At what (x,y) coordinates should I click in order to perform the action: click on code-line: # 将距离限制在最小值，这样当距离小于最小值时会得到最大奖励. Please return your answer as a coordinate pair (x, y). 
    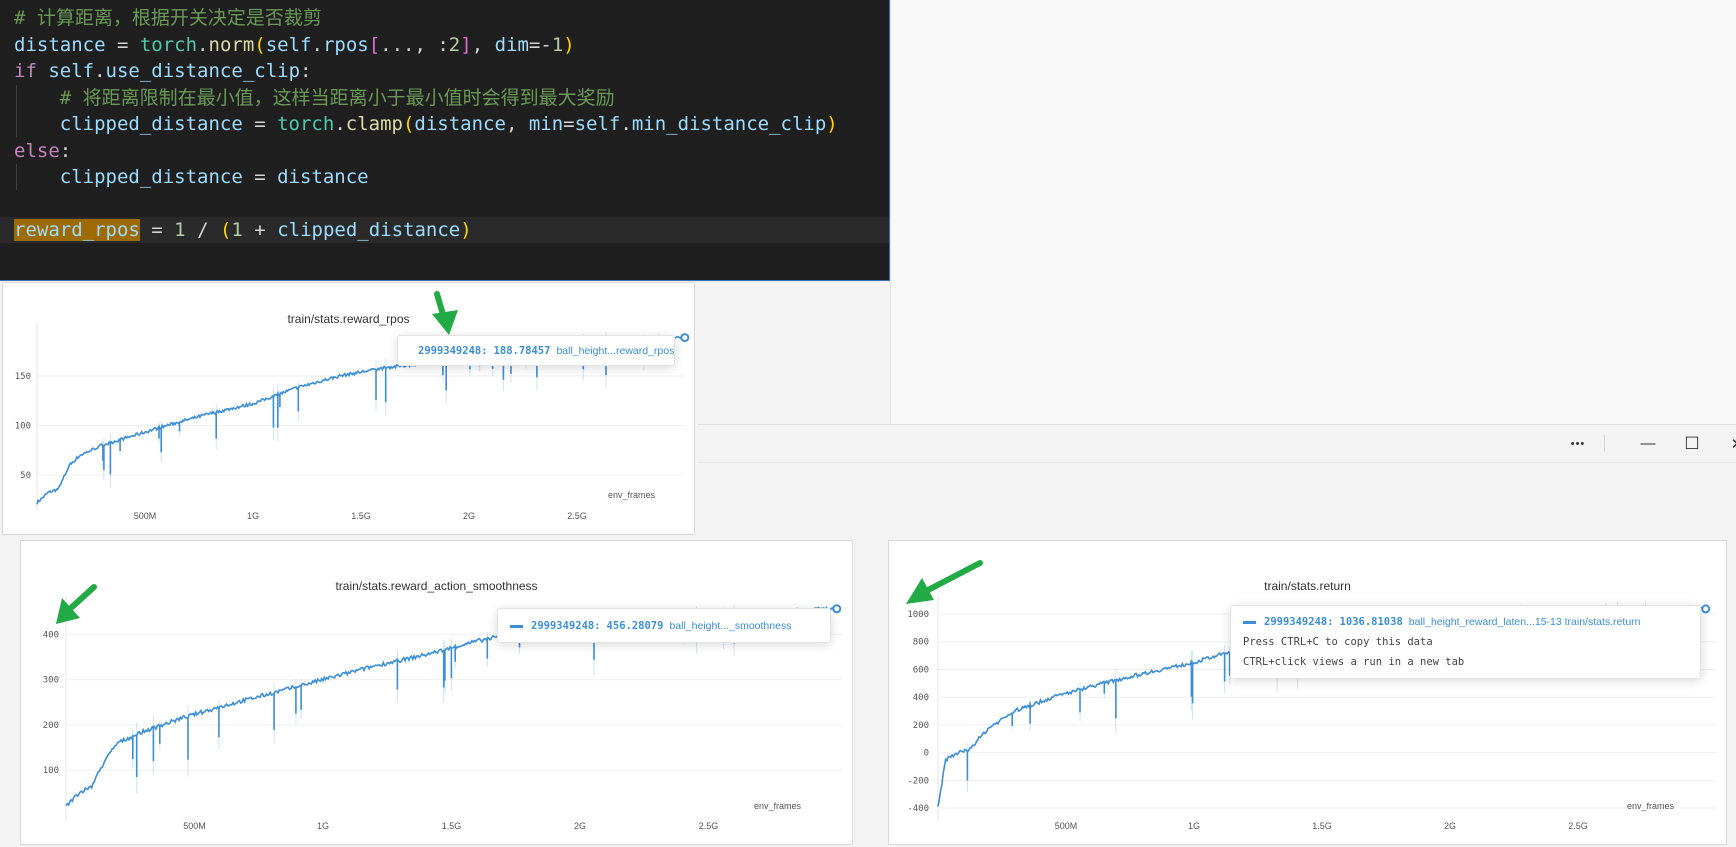
    Looking at the image, I should click on (444, 97).